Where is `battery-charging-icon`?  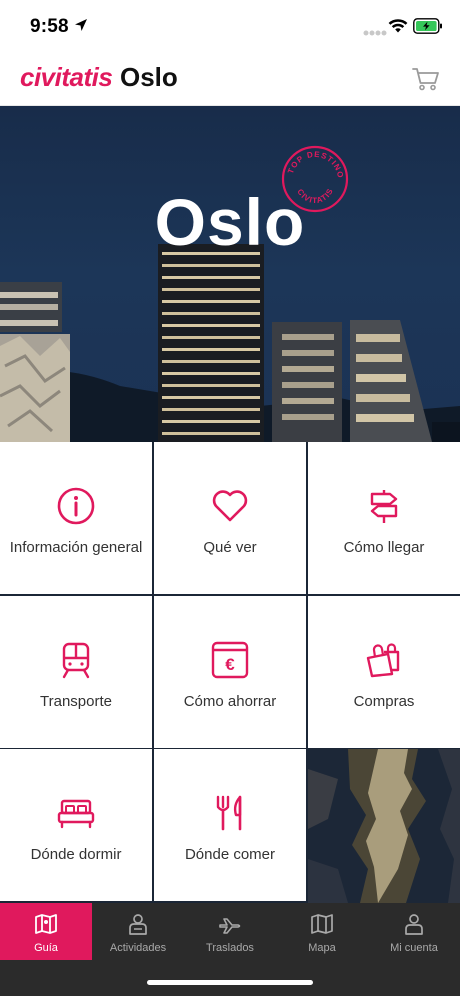 battery-charging-icon is located at coordinates (427, 26).